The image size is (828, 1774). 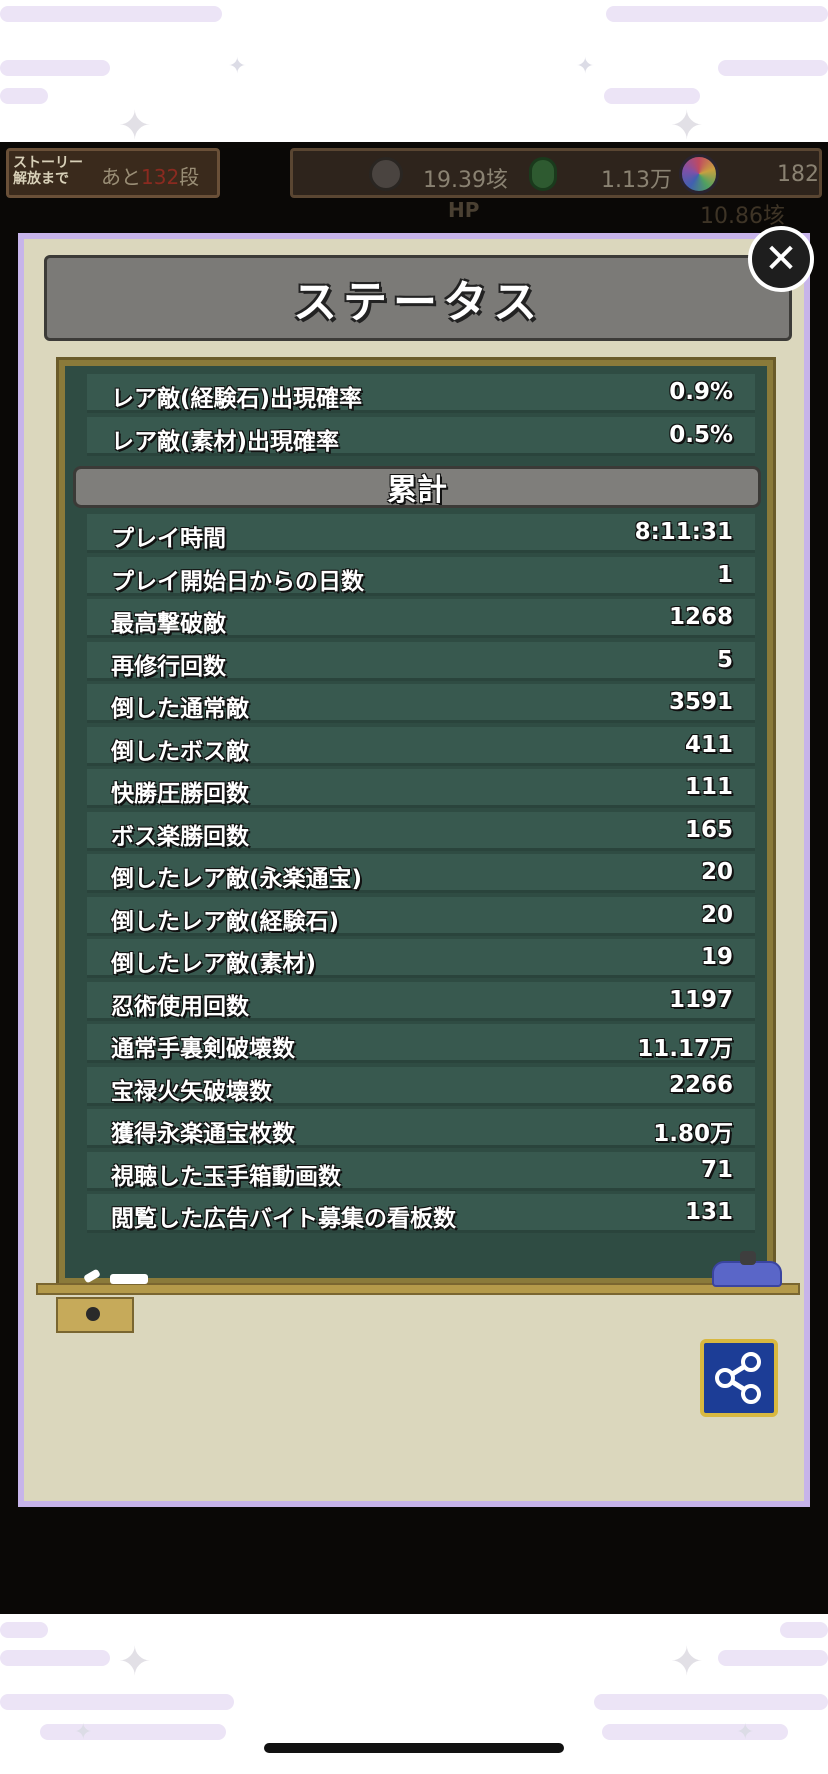 I want to click on story-remain-suffix: 段, so click(x=189, y=177).